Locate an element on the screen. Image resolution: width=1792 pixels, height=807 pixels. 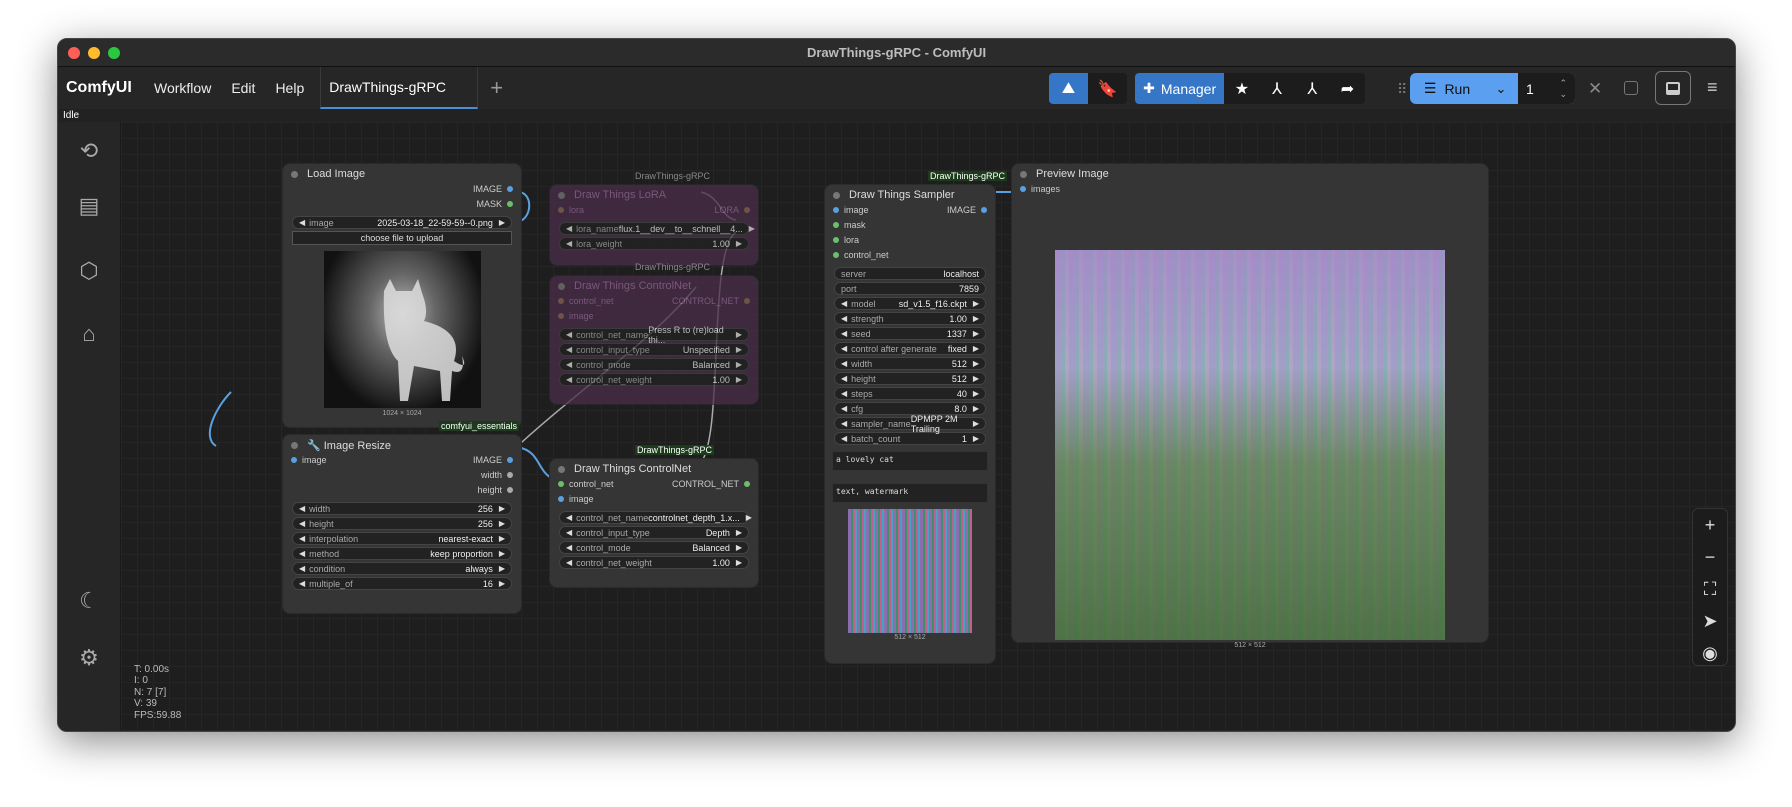
combo-widget: ◀ control_input_type Unspecified ▶ is located at coordinates (654, 349).